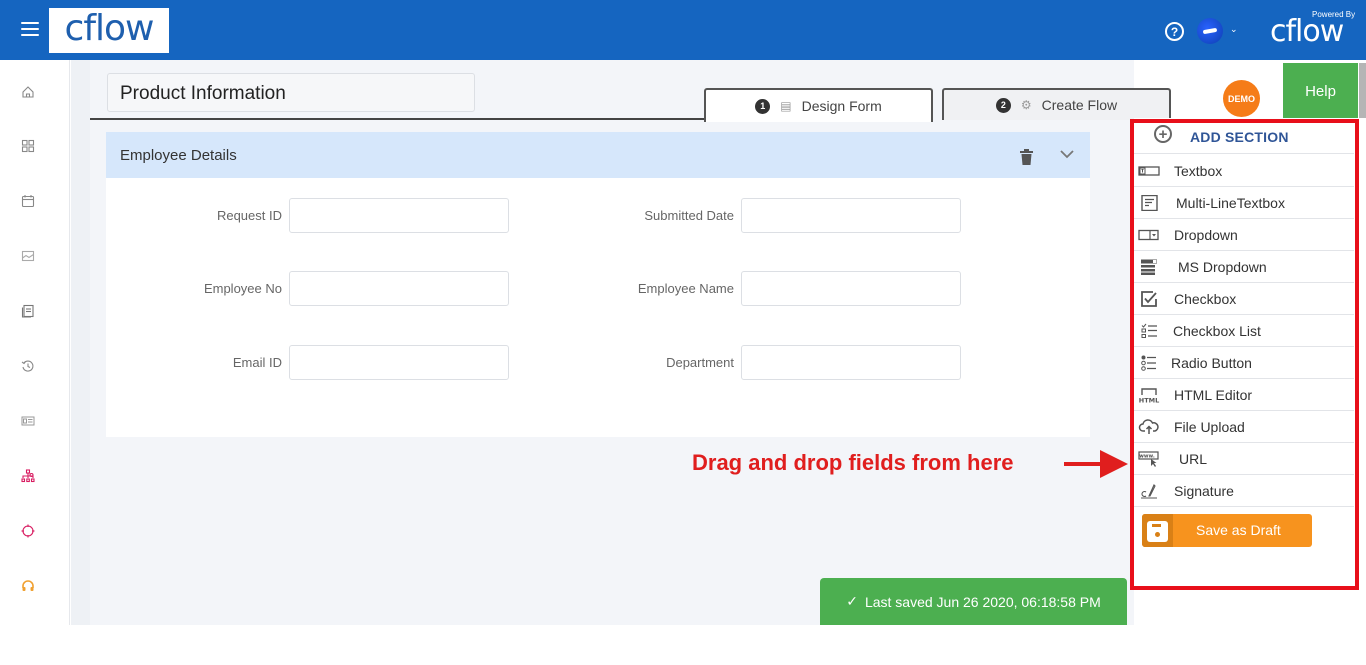  I want to click on demo-badge: DEMO, so click(1241, 98).